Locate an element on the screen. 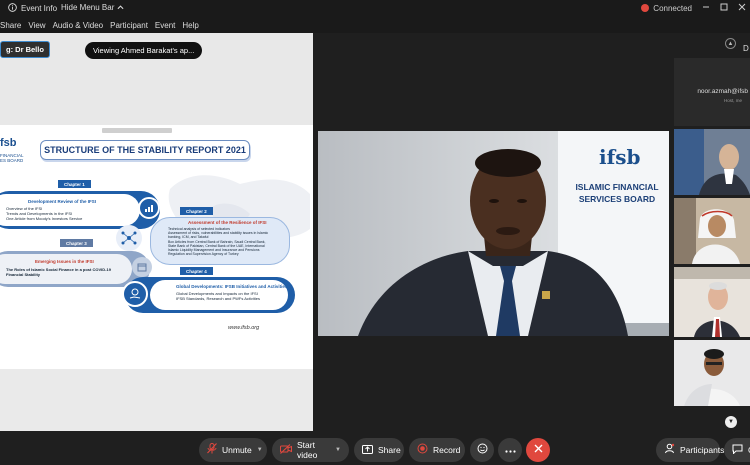 Image resolution: width=750 pixels, height=465 pixels. gallery-d-label: D is located at coordinates (746, 48).